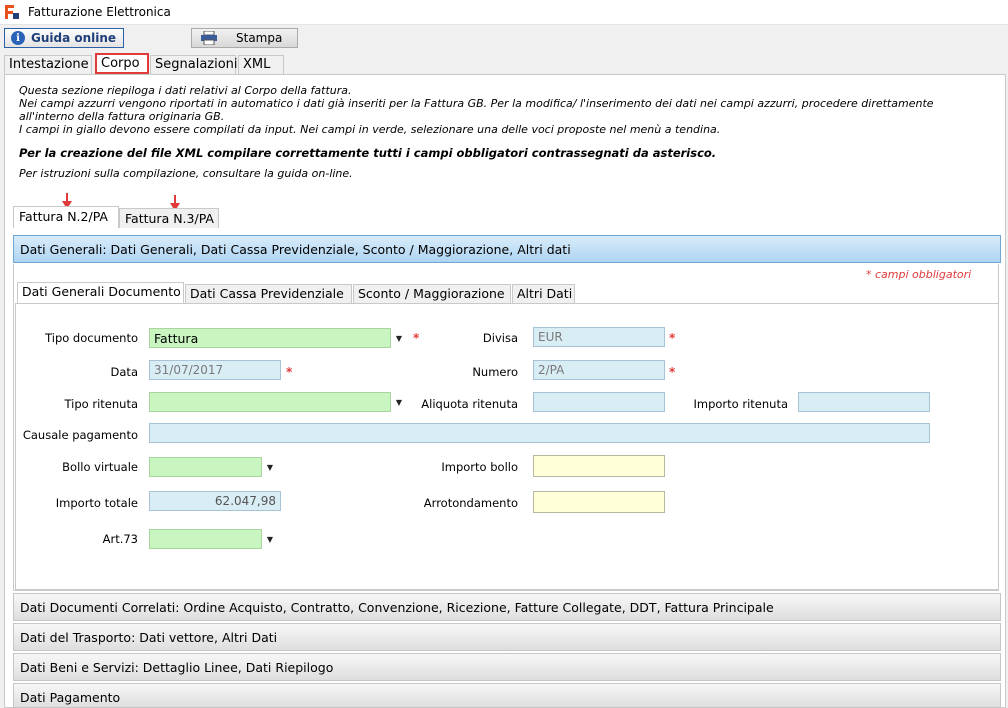 The height and width of the screenshot is (708, 1008). I want to click on stampa-button: Stampa, so click(244, 38).